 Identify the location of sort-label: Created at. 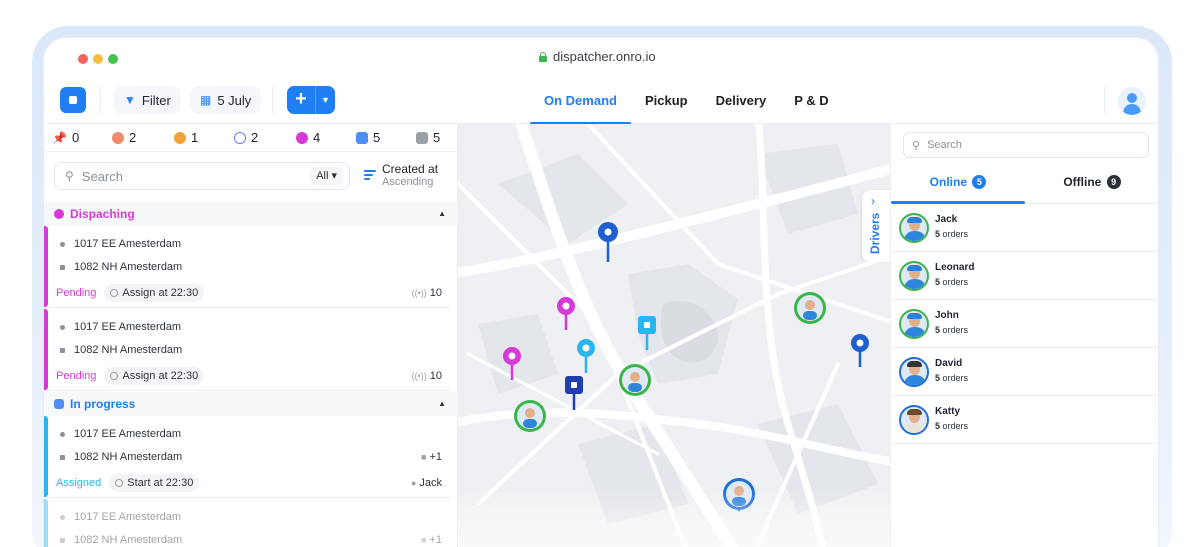
(410, 169).